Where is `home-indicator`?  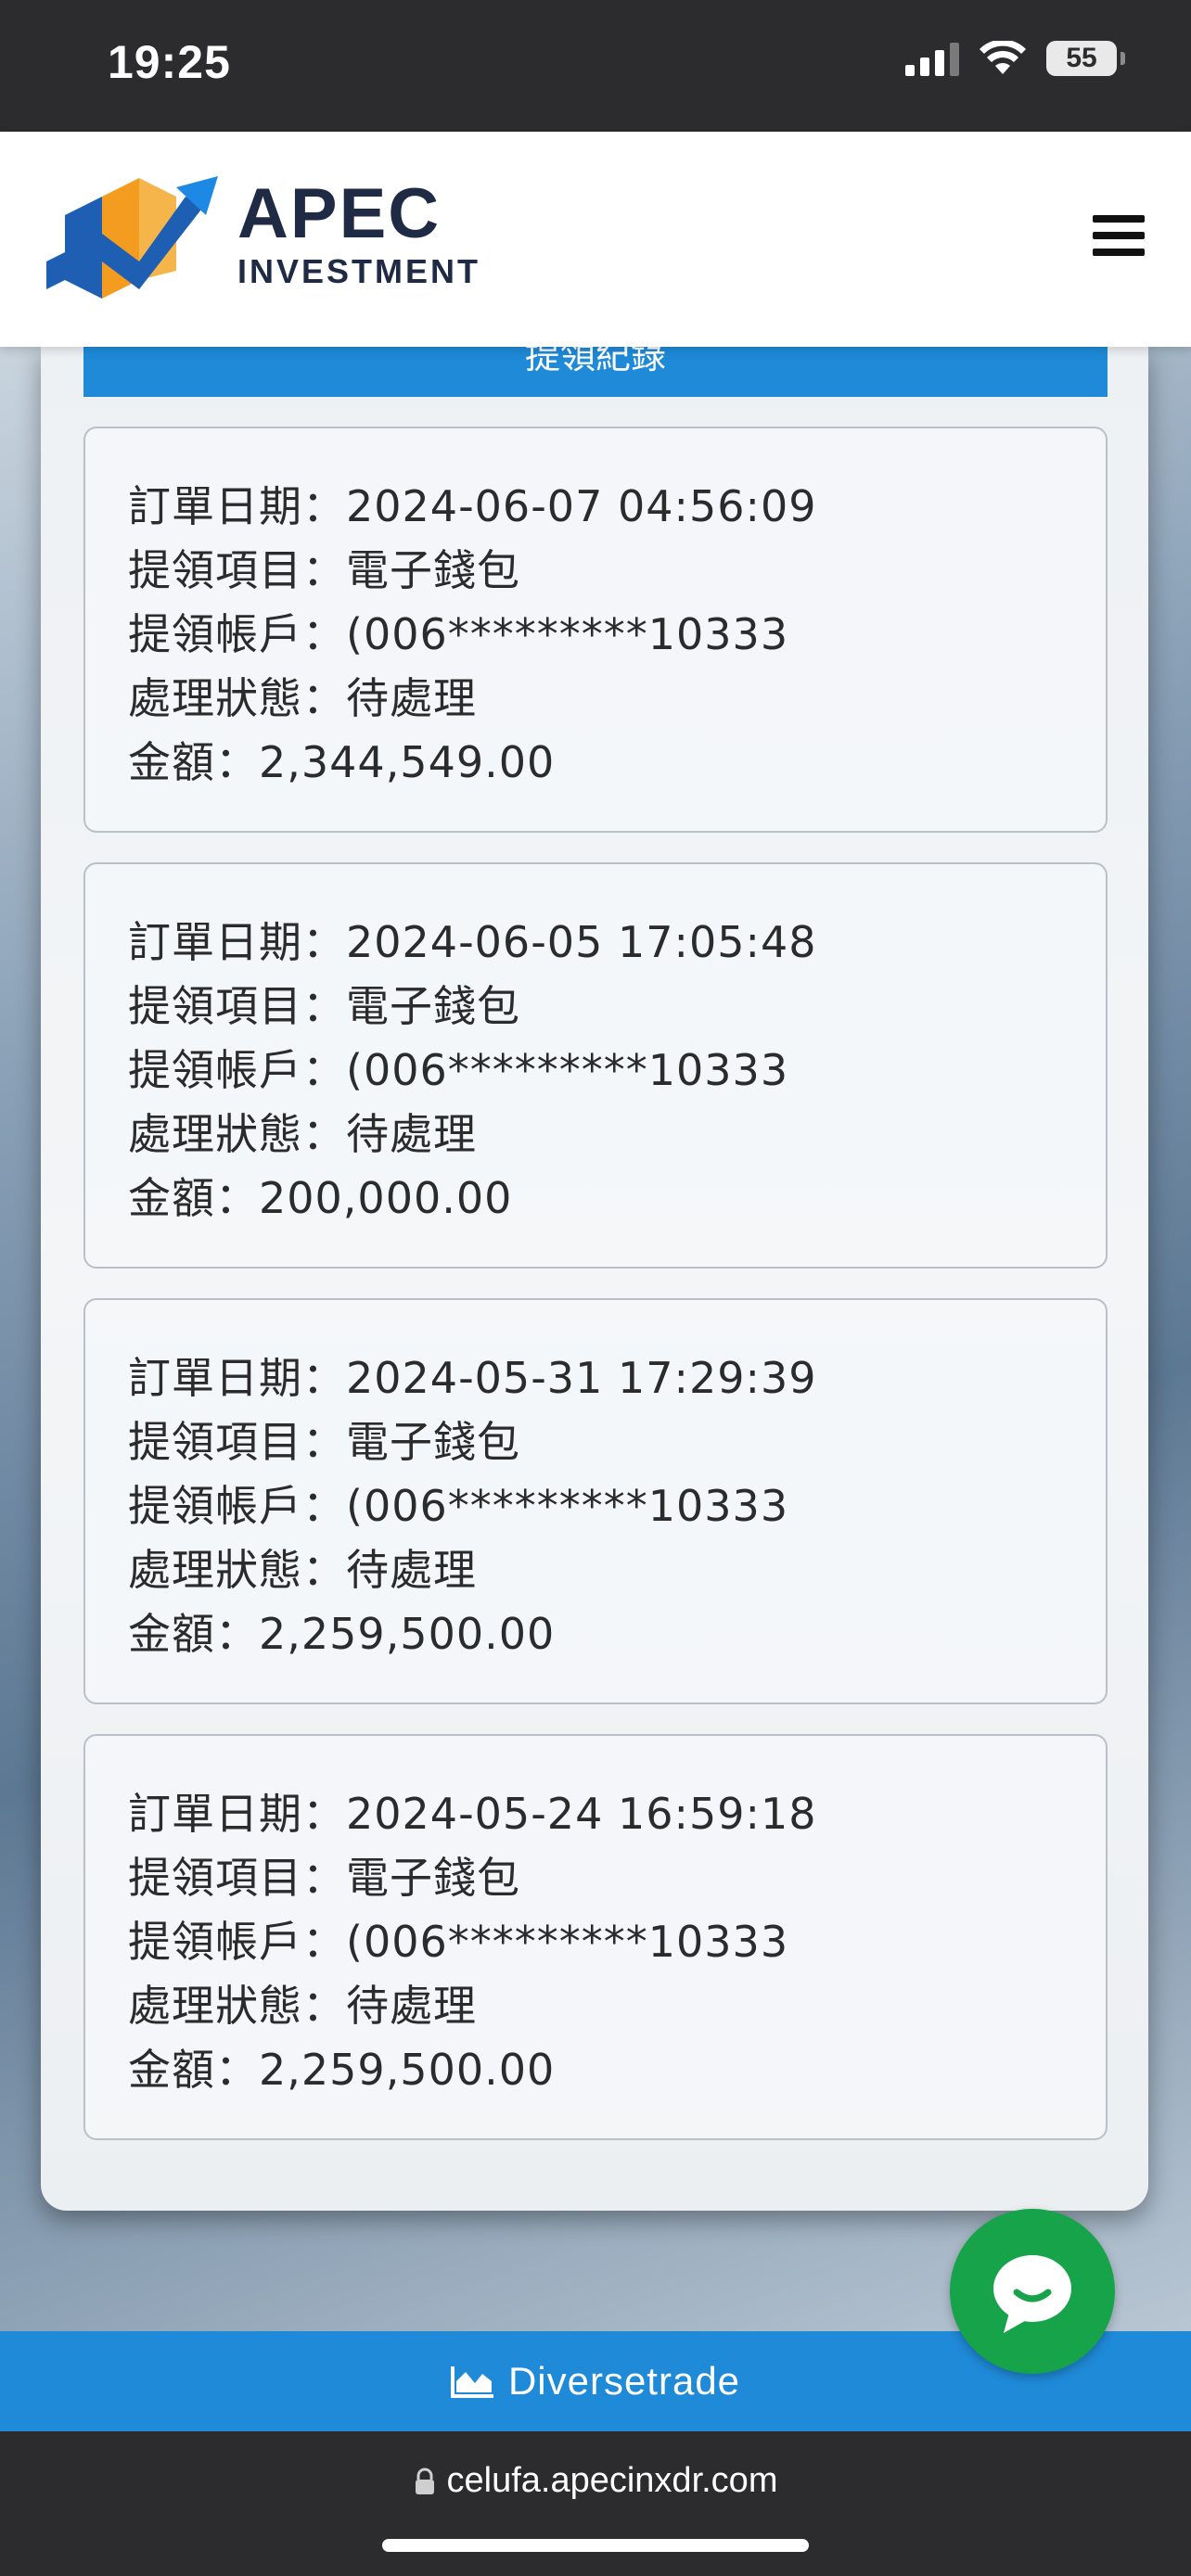 home-indicator is located at coordinates (595, 2545).